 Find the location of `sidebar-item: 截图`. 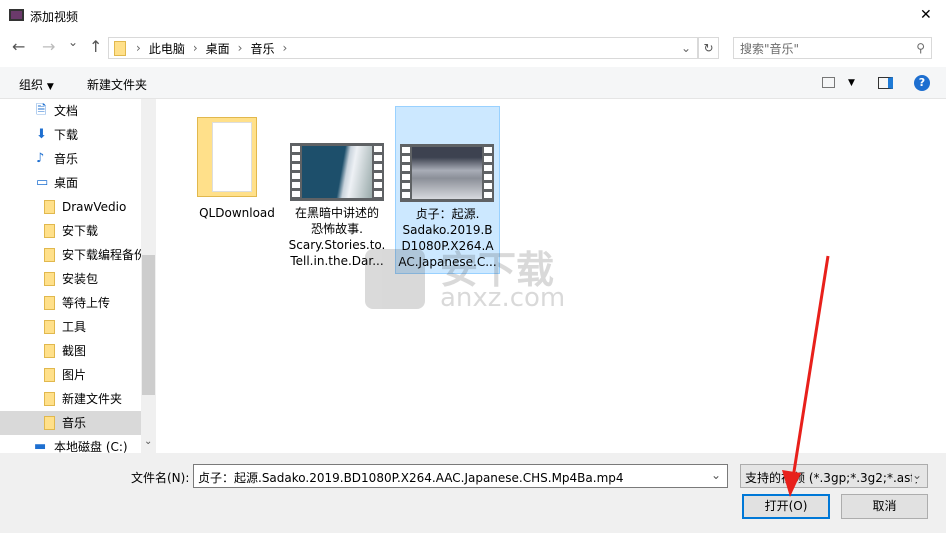

sidebar-item: 截图 is located at coordinates (70, 351).